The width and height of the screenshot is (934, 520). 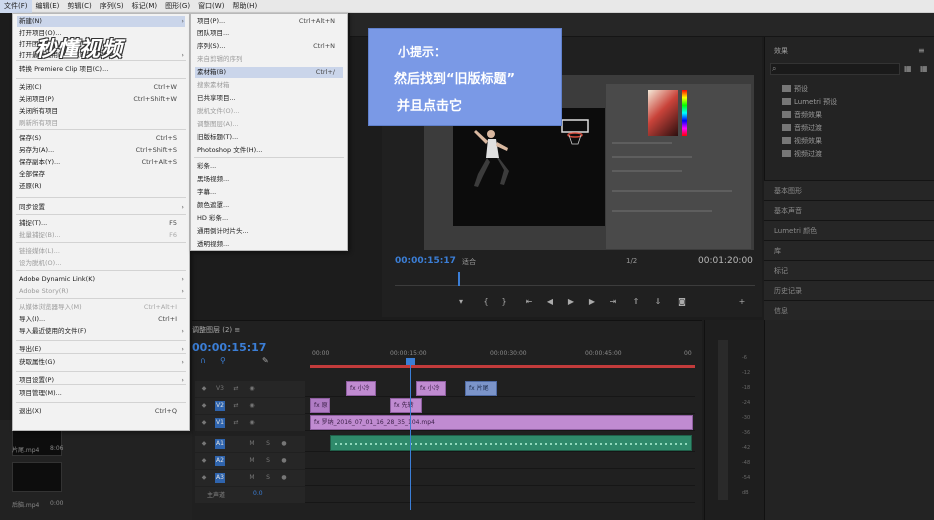 I want to click on track-target: A2, so click(x=220, y=461).